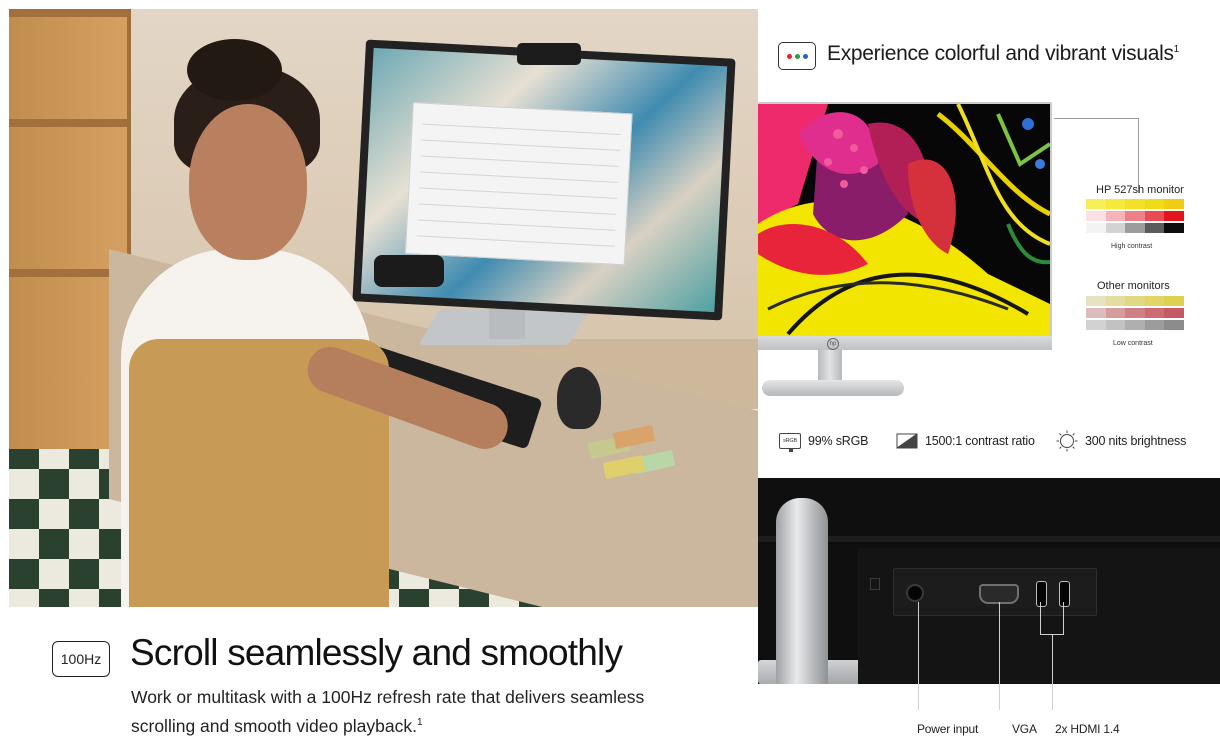 The image size is (1220, 754). I want to click on spec-brightness-label: 300 nits brightness, so click(1136, 441).